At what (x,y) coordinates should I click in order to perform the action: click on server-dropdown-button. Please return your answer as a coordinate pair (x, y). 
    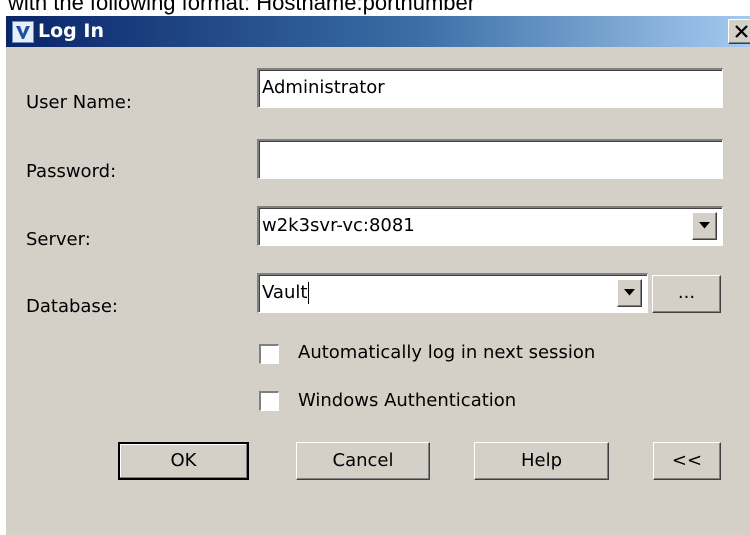
    Looking at the image, I should click on (704, 226).